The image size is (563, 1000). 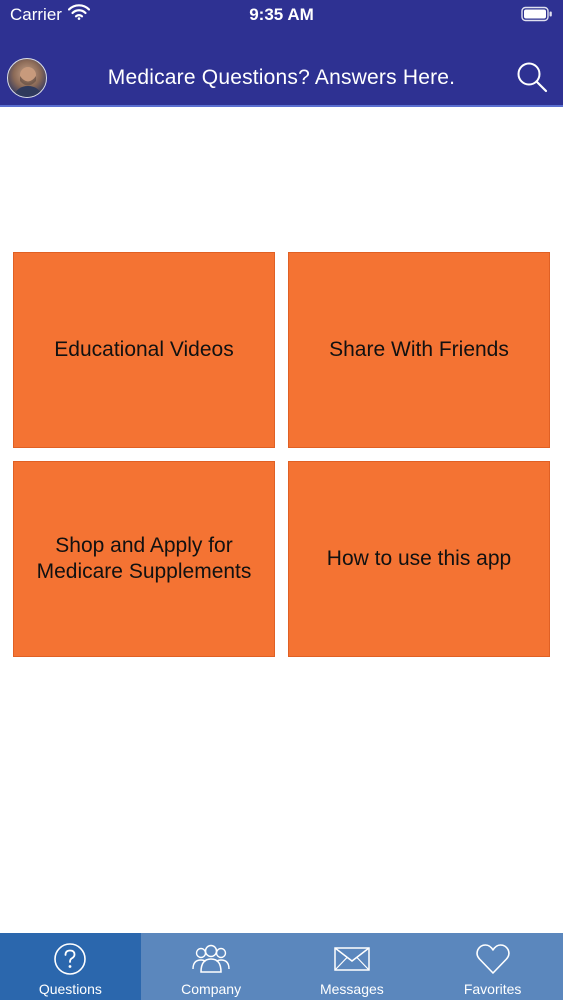 I want to click on tab-bar: Questions Company Messages Favorites, so click(x=281, y=966).